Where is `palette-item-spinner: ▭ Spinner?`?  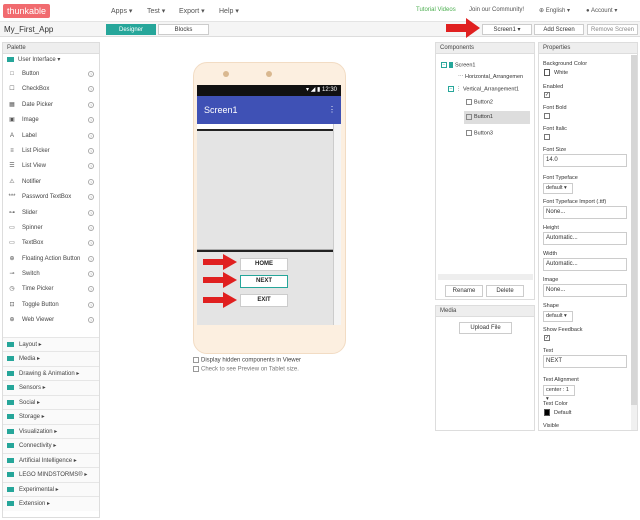
palette-item-spinner: ▭ Spinner? is located at coordinates (51, 228).